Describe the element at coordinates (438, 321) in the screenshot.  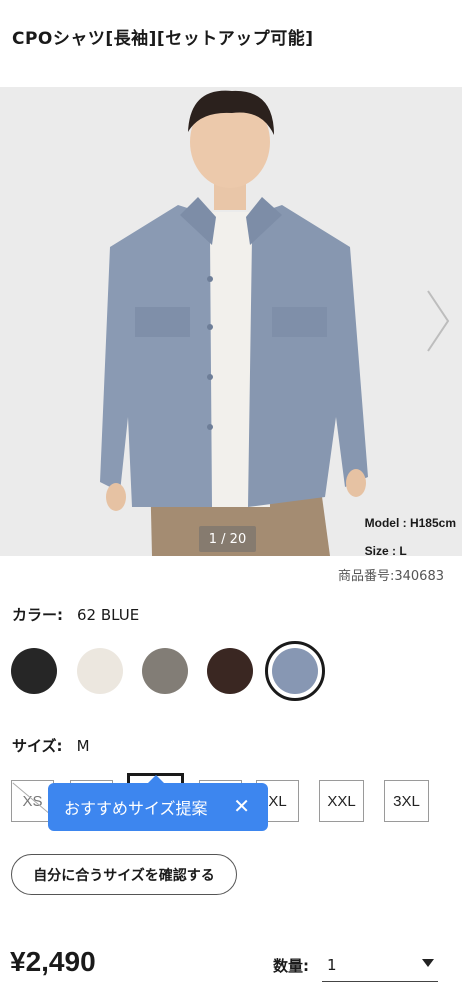
I see `next-image-arrow-icon` at that location.